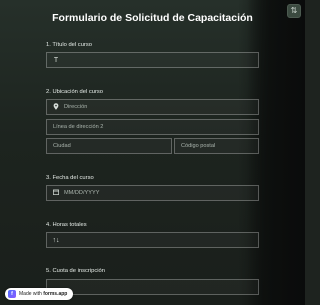 This screenshot has height=305, width=320. I want to click on question-5-label: 5. Cuota de inscripción, so click(75, 271).